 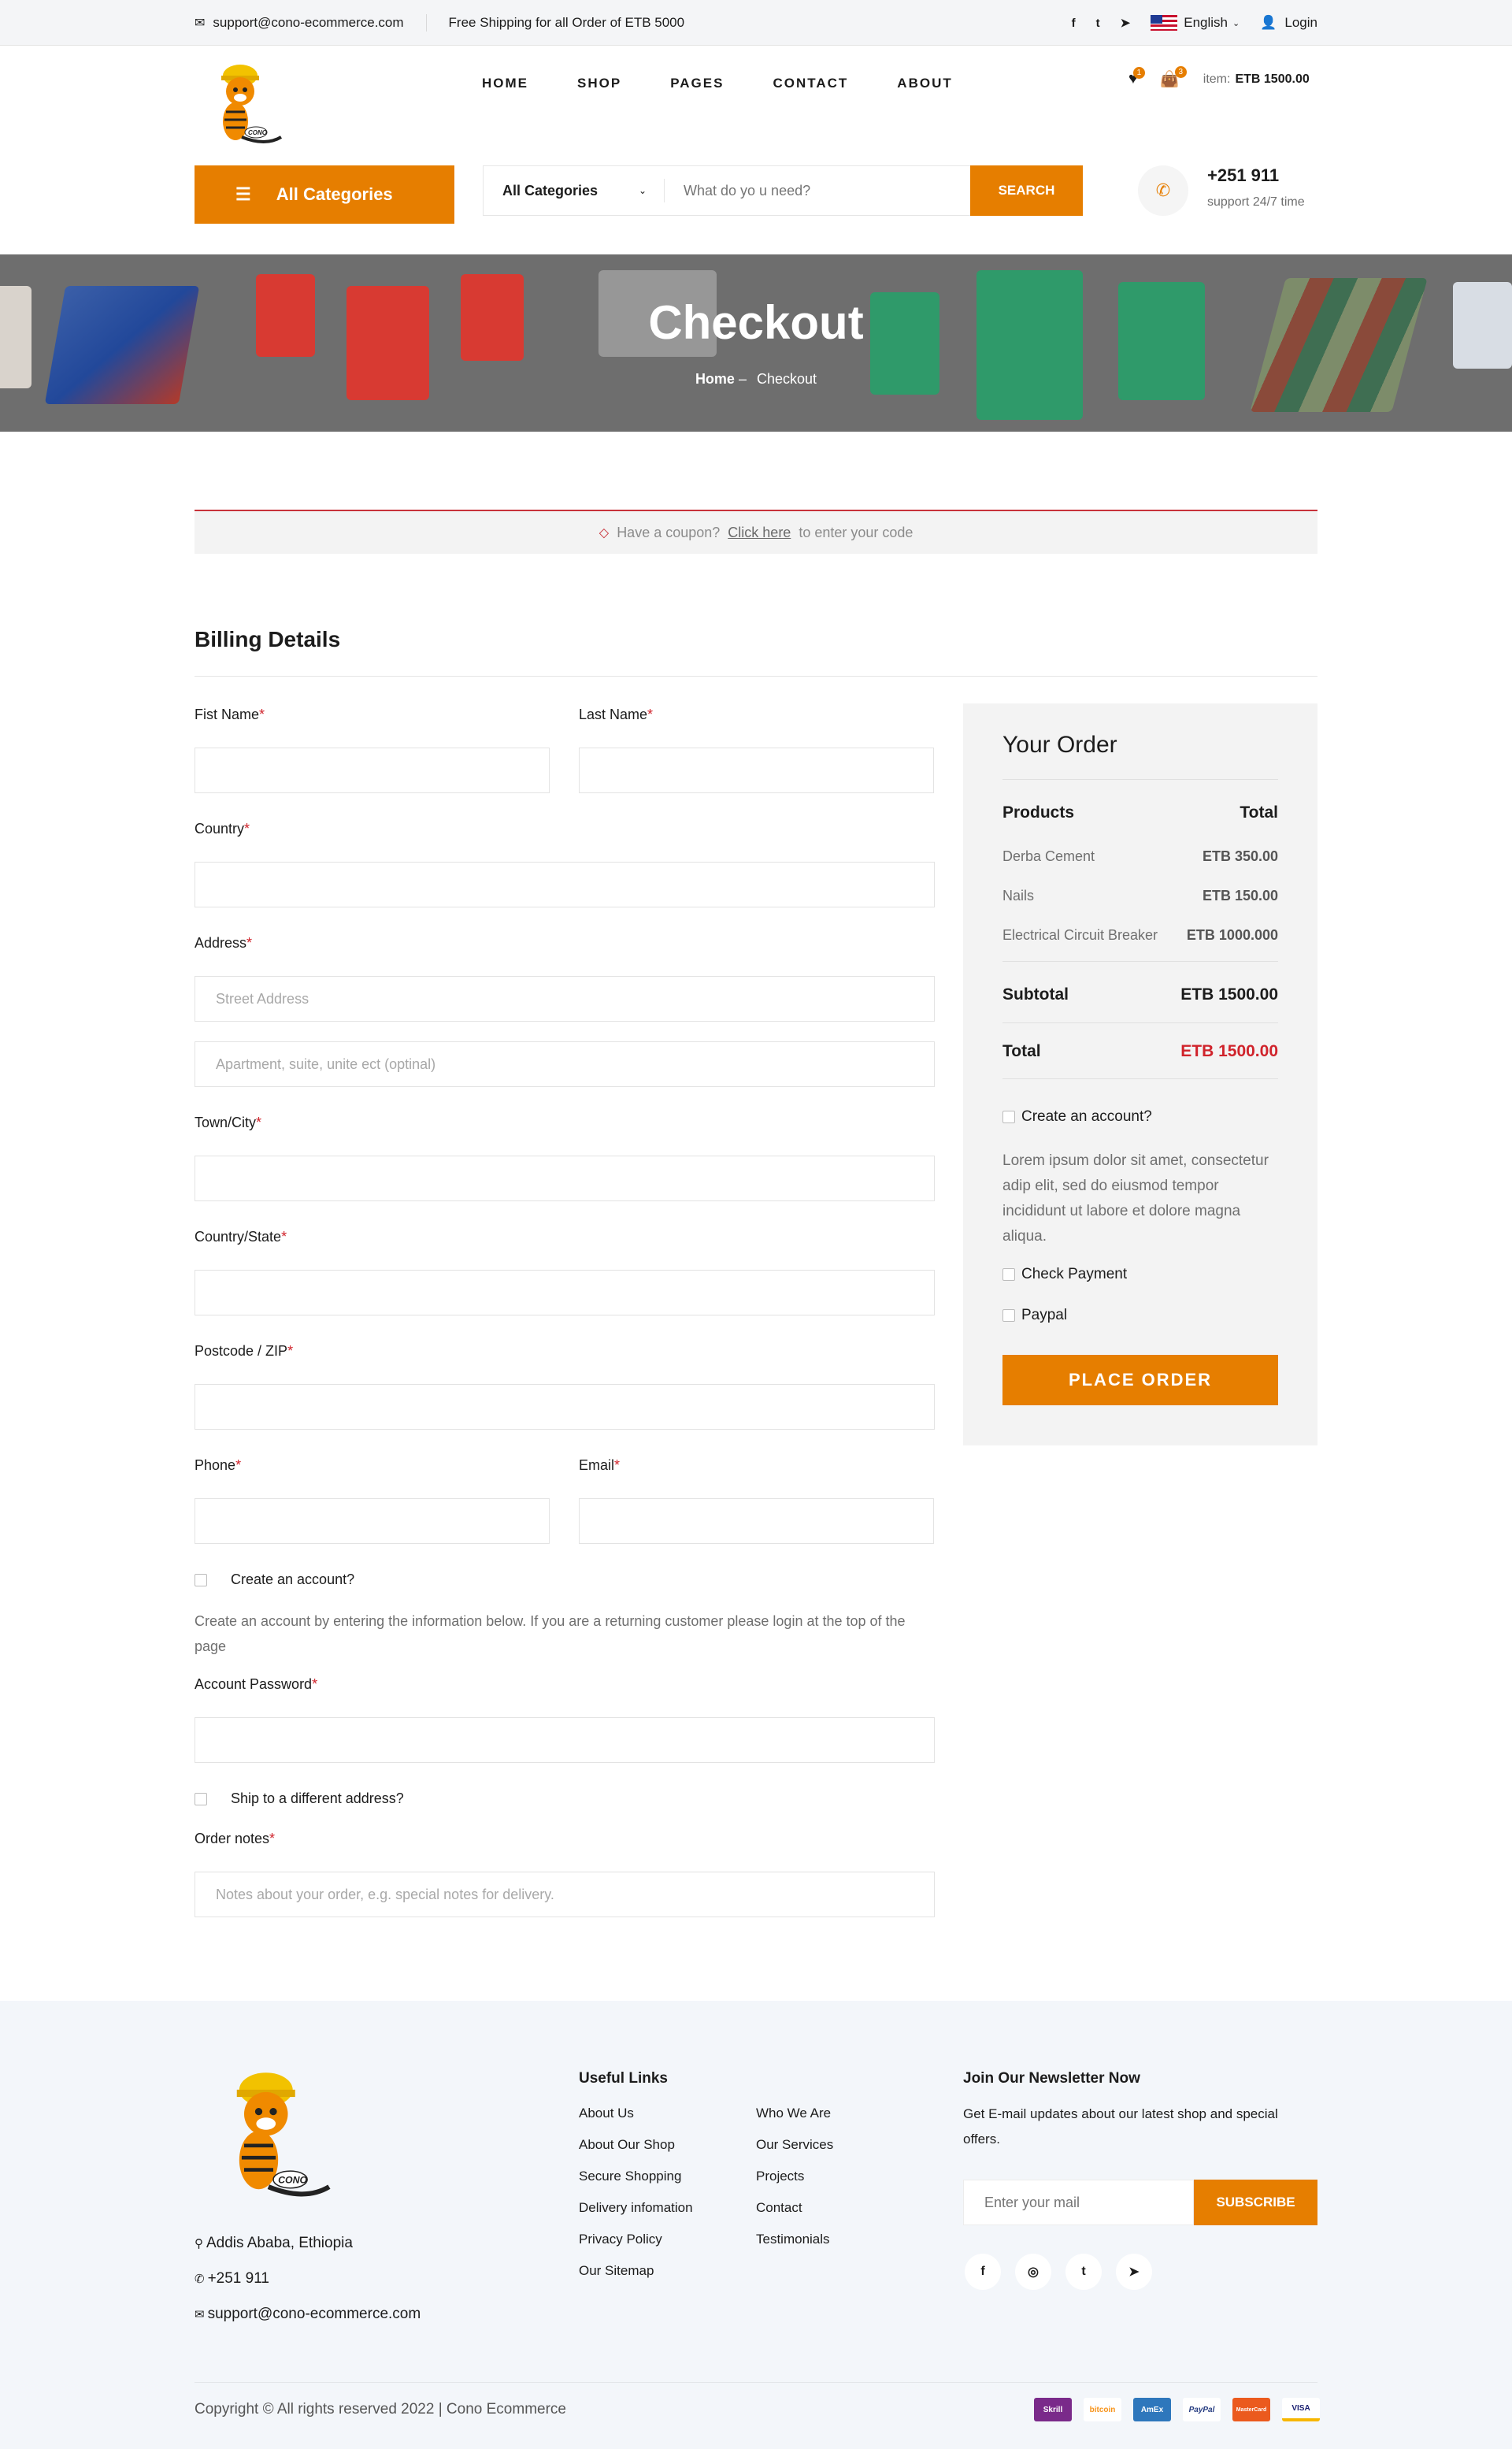 I want to click on coupon-link: Click here, so click(x=759, y=533).